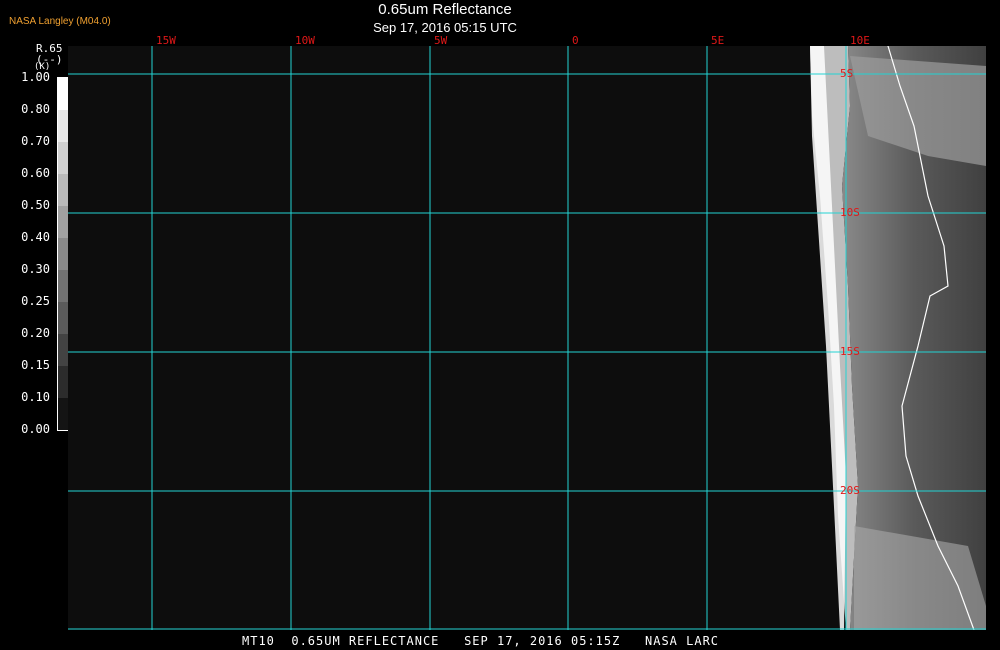 This screenshot has height=650, width=1000. What do you see at coordinates (305, 40) in the screenshot?
I see `longitude-label: 10W` at bounding box center [305, 40].